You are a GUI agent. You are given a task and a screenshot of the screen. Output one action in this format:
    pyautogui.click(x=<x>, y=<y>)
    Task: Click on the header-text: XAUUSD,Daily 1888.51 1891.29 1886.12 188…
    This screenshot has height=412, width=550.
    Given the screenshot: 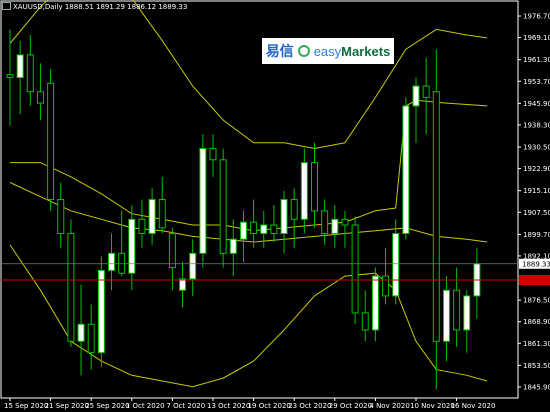 What is the action you would take?
    pyautogui.click(x=100, y=7)
    